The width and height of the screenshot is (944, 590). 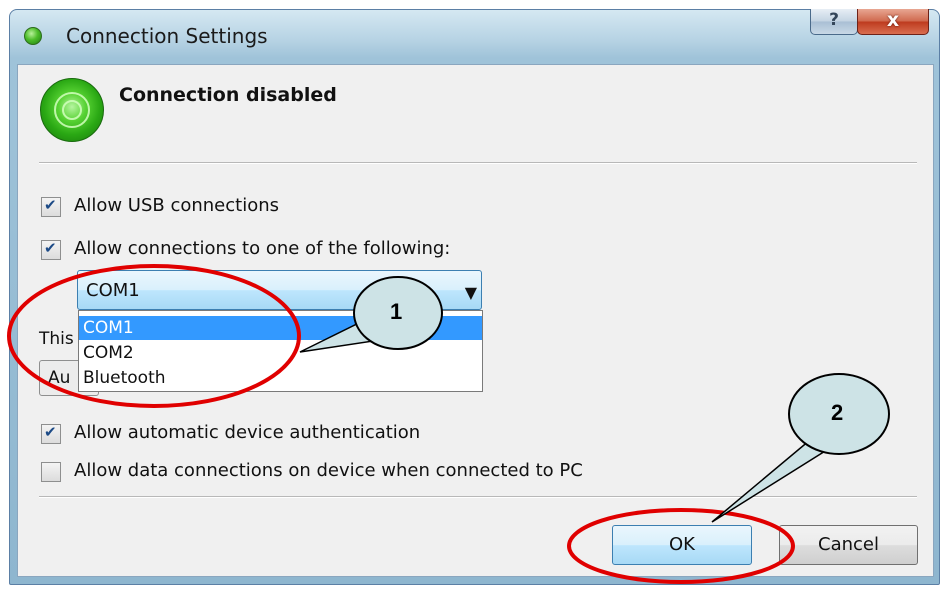 I want to click on callout-1-label: 1, so click(x=396, y=311).